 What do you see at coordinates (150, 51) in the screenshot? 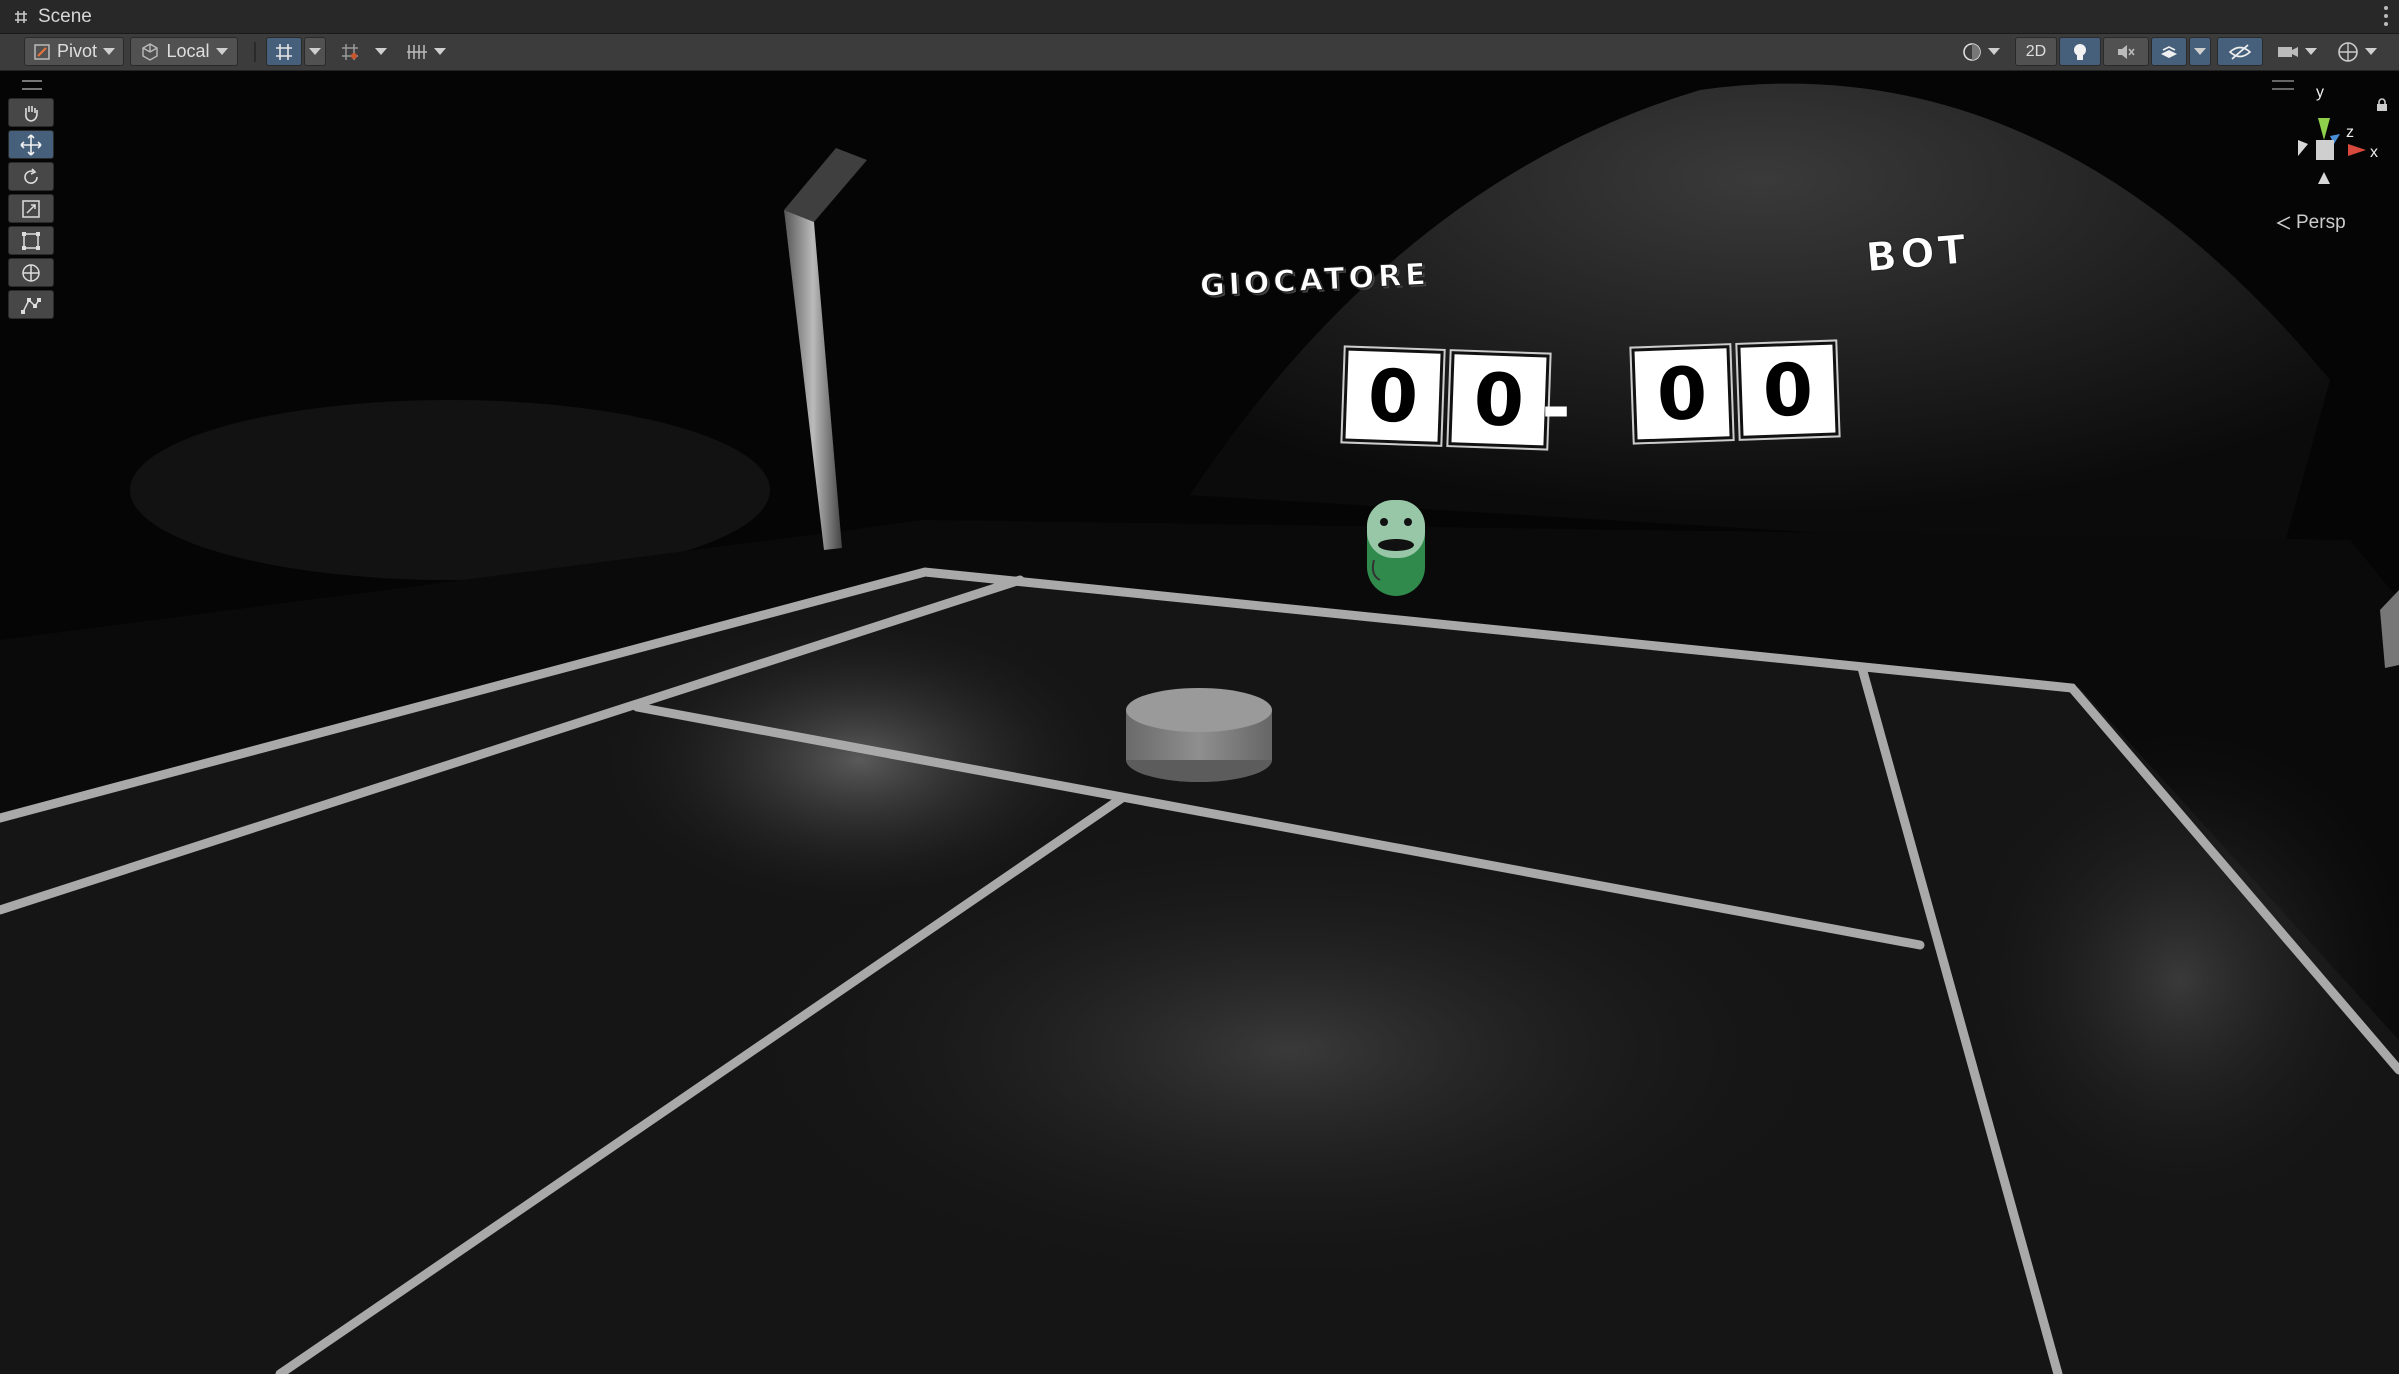
I see `local-cube-icon` at bounding box center [150, 51].